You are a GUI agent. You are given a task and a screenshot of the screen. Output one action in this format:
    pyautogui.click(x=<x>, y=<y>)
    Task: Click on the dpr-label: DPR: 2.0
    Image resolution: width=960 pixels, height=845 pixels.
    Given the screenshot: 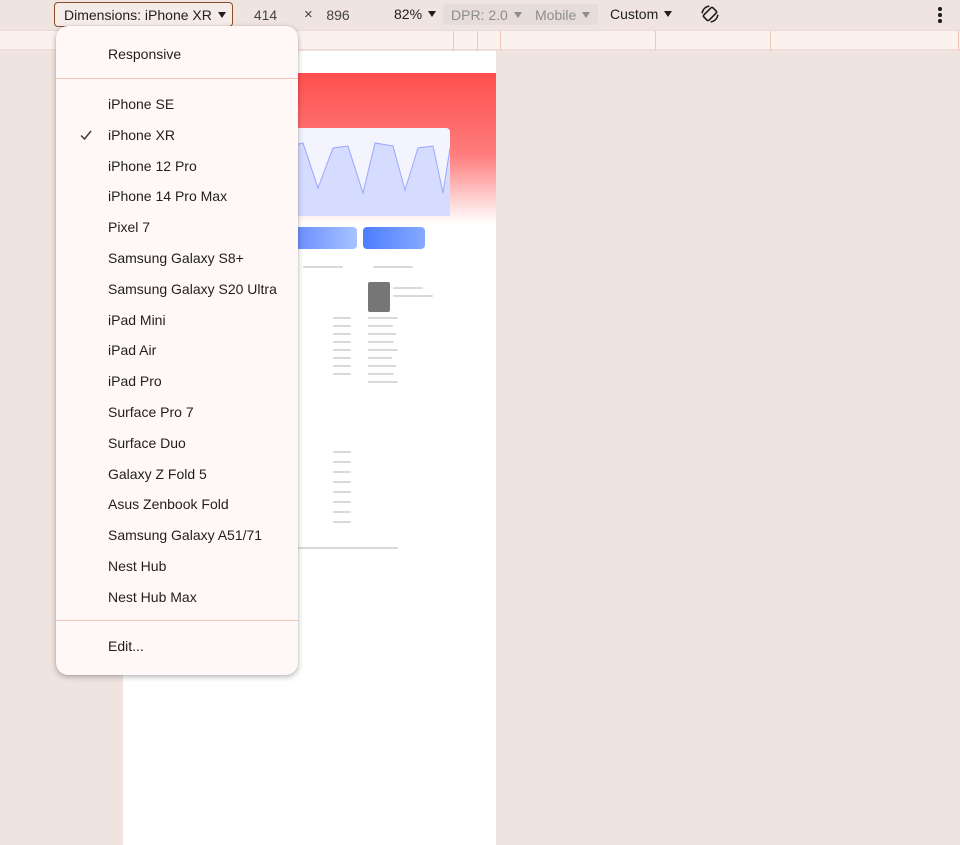 What is the action you would take?
    pyautogui.click(x=479, y=14)
    